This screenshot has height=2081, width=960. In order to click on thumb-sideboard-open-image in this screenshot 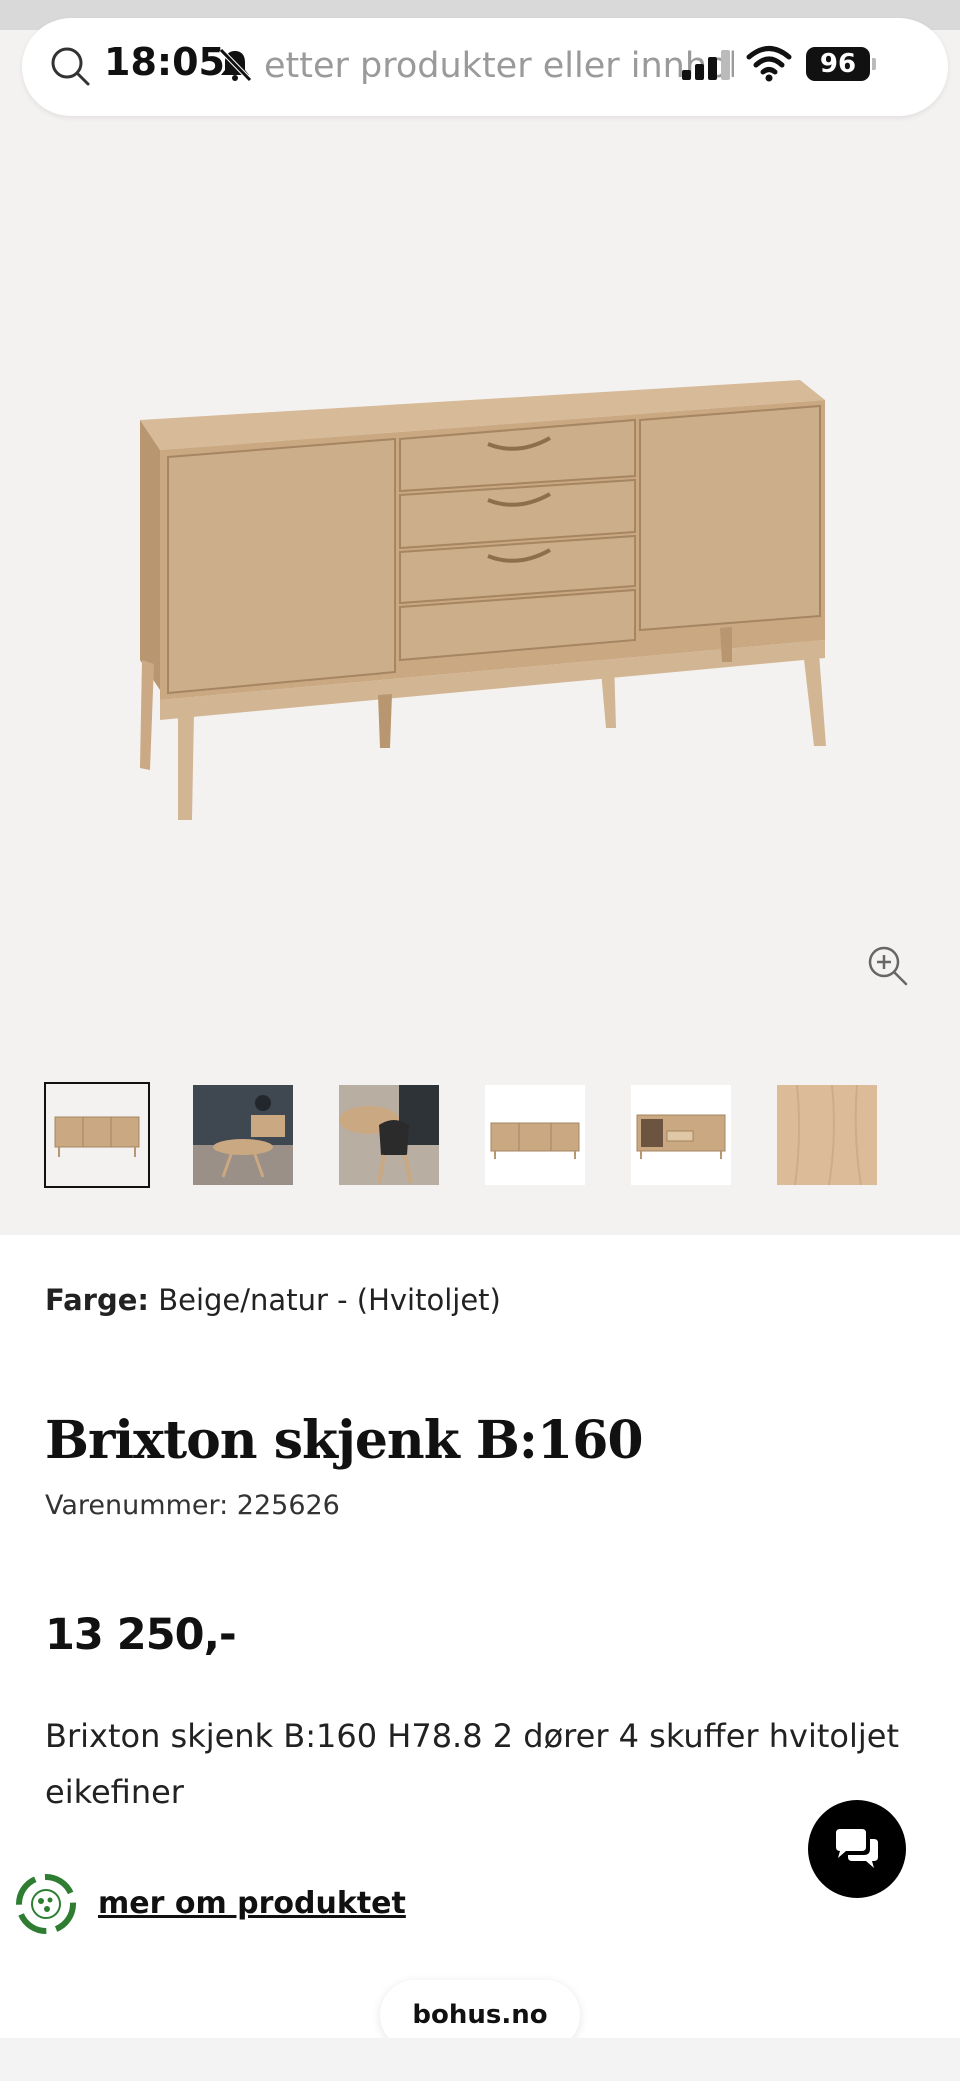, I will do `click(681, 1135)`.